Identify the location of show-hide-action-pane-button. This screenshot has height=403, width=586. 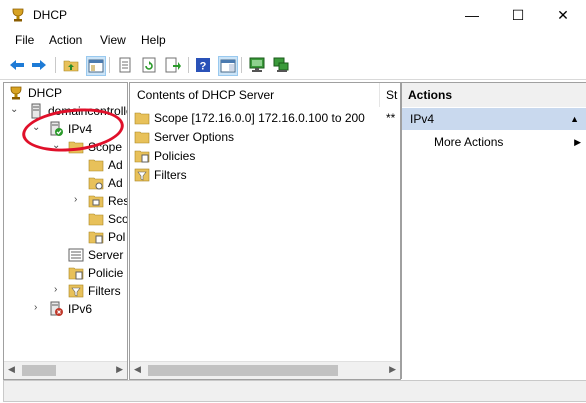
(228, 66).